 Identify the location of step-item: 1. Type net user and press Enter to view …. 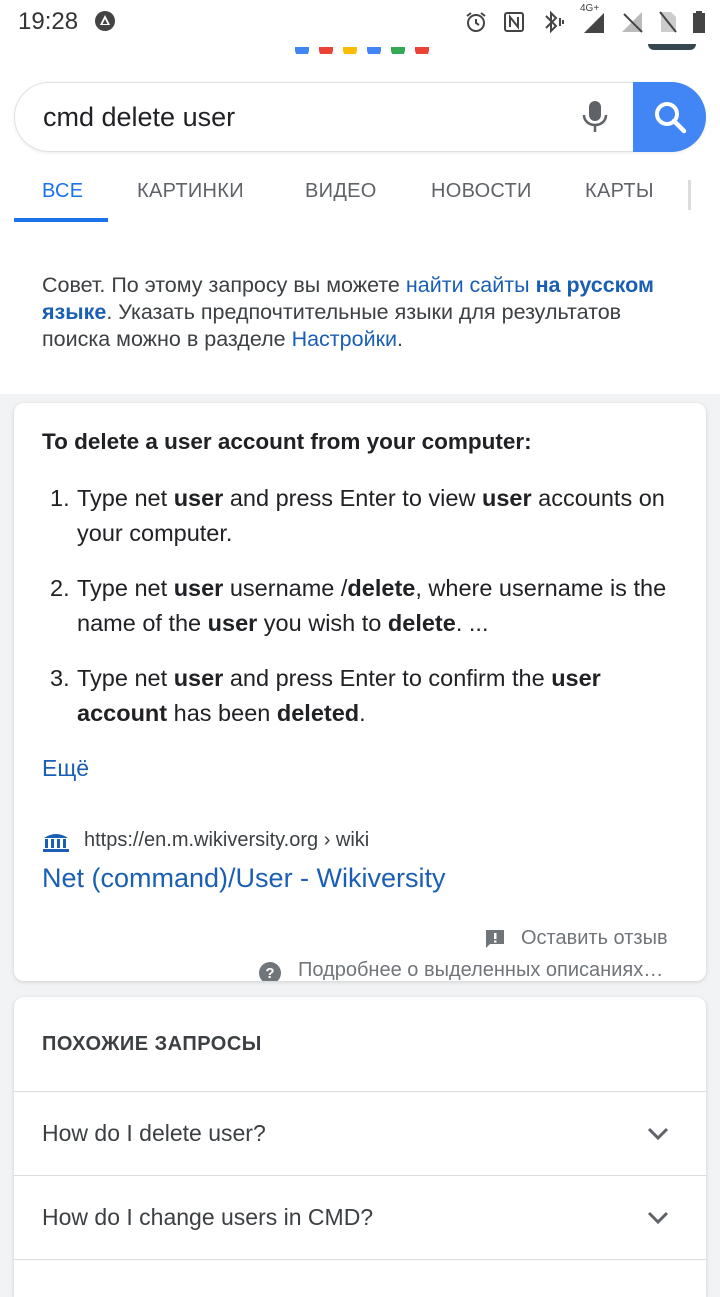
(362, 516).